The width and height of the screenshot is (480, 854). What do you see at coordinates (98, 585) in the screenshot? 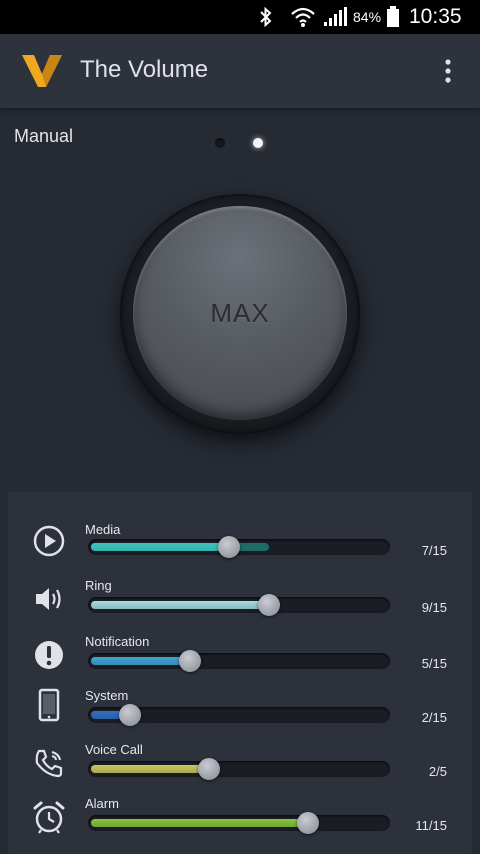
I see `channel-label: Ring` at bounding box center [98, 585].